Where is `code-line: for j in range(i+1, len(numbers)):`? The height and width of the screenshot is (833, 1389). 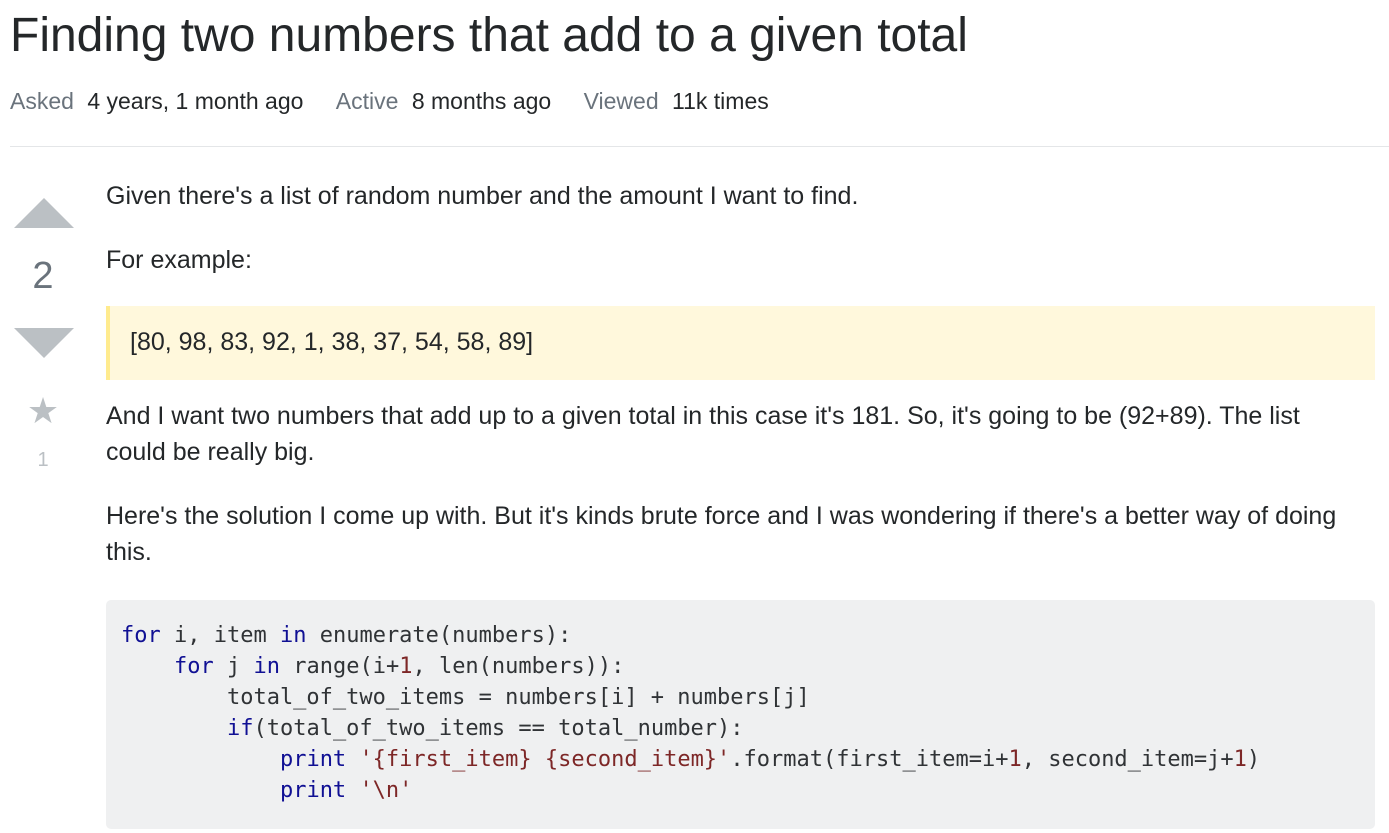
code-line: for j in range(i+1, len(numbers)): is located at coordinates (740, 666).